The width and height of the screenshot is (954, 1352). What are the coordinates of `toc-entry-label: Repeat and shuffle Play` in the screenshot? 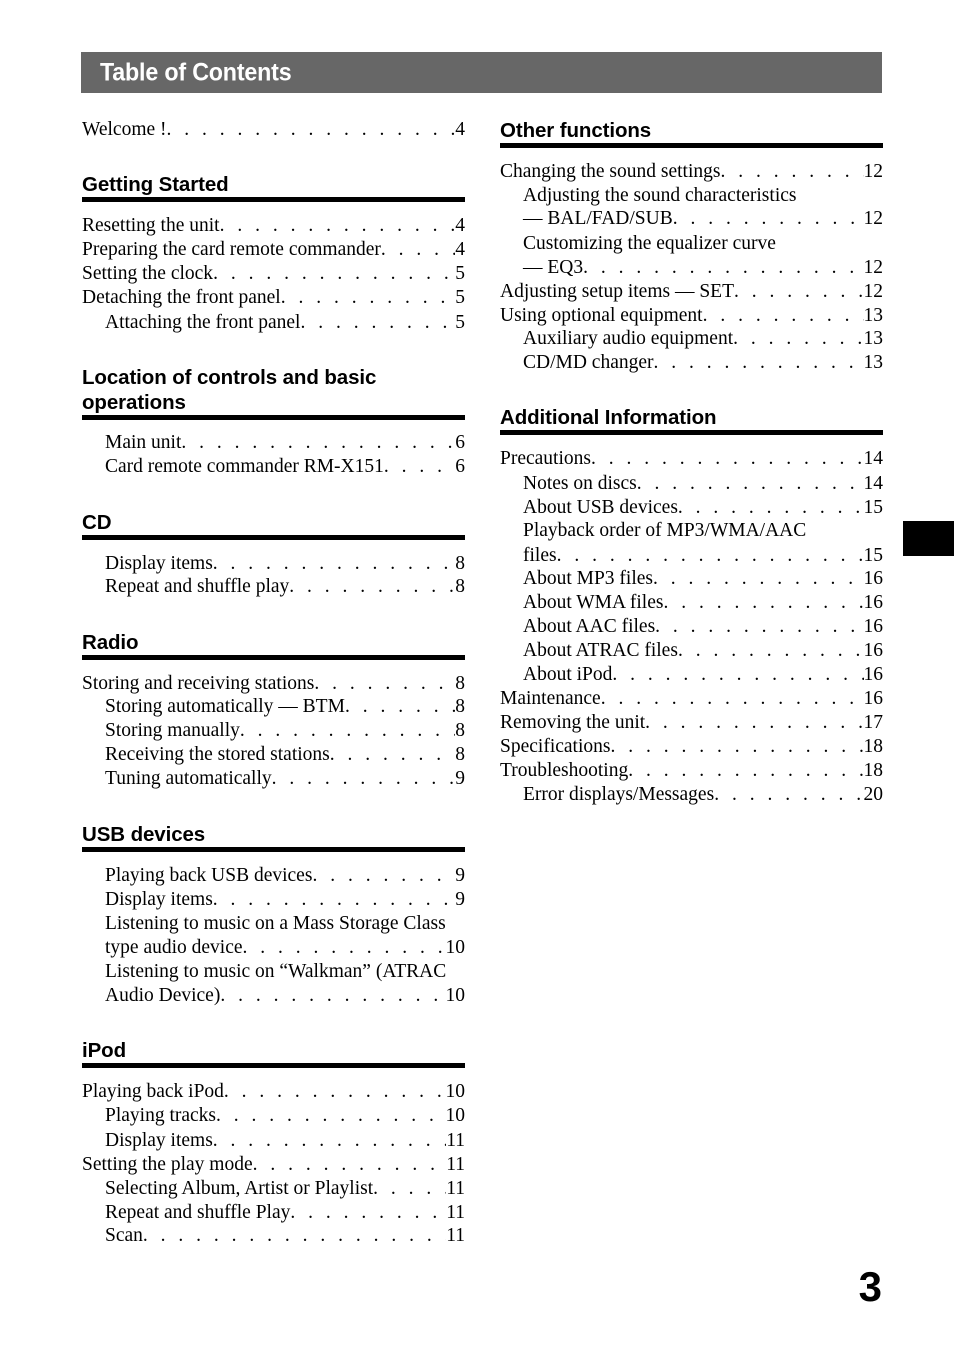 It's located at (198, 1212).